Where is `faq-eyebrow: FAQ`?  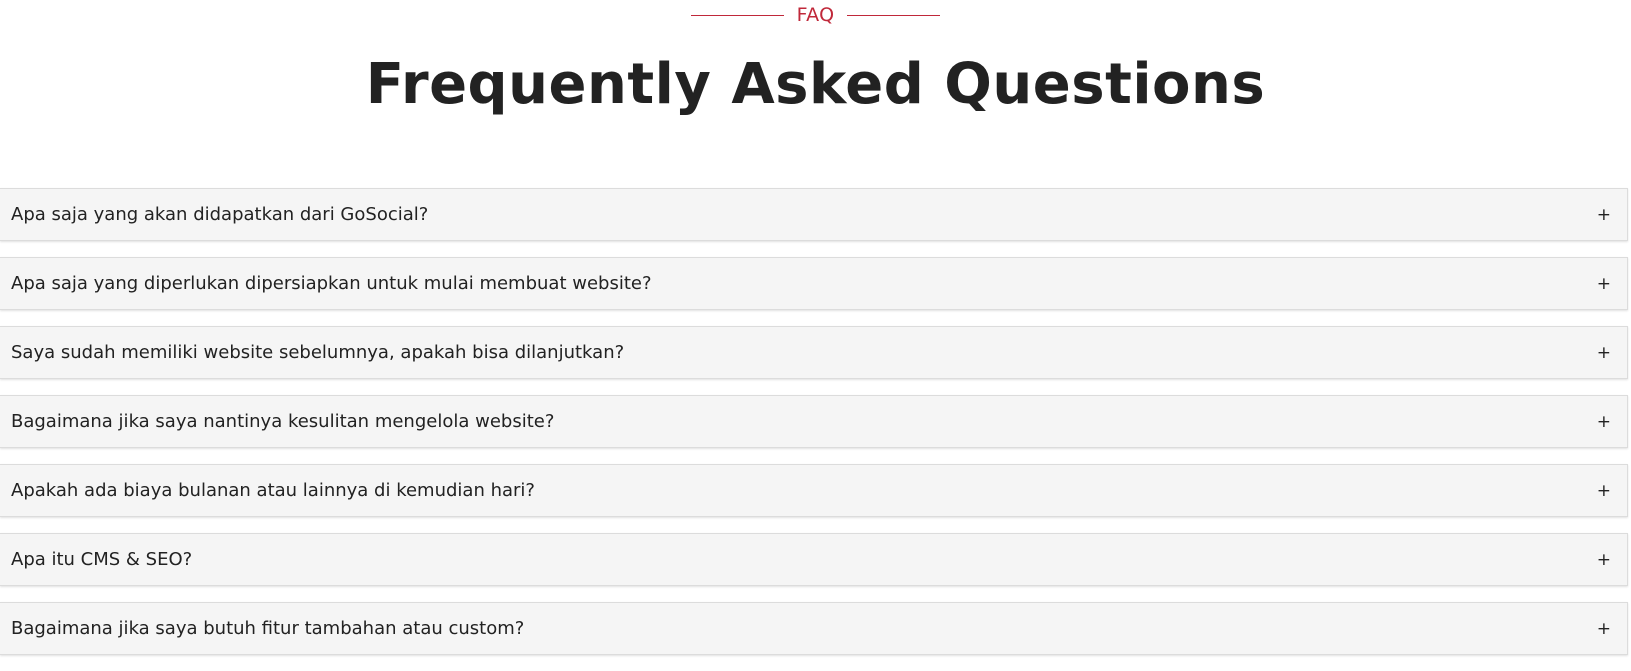
faq-eyebrow: FAQ is located at coordinates (815, 15).